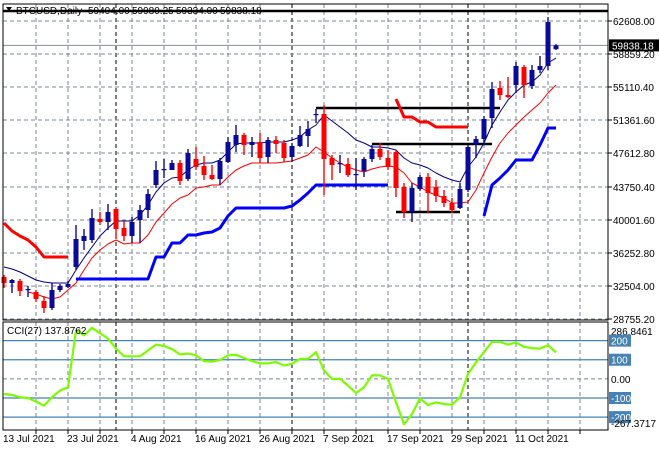  Describe the element at coordinates (241, 11) in the screenshot. I see `close-value: 59838.18` at that location.